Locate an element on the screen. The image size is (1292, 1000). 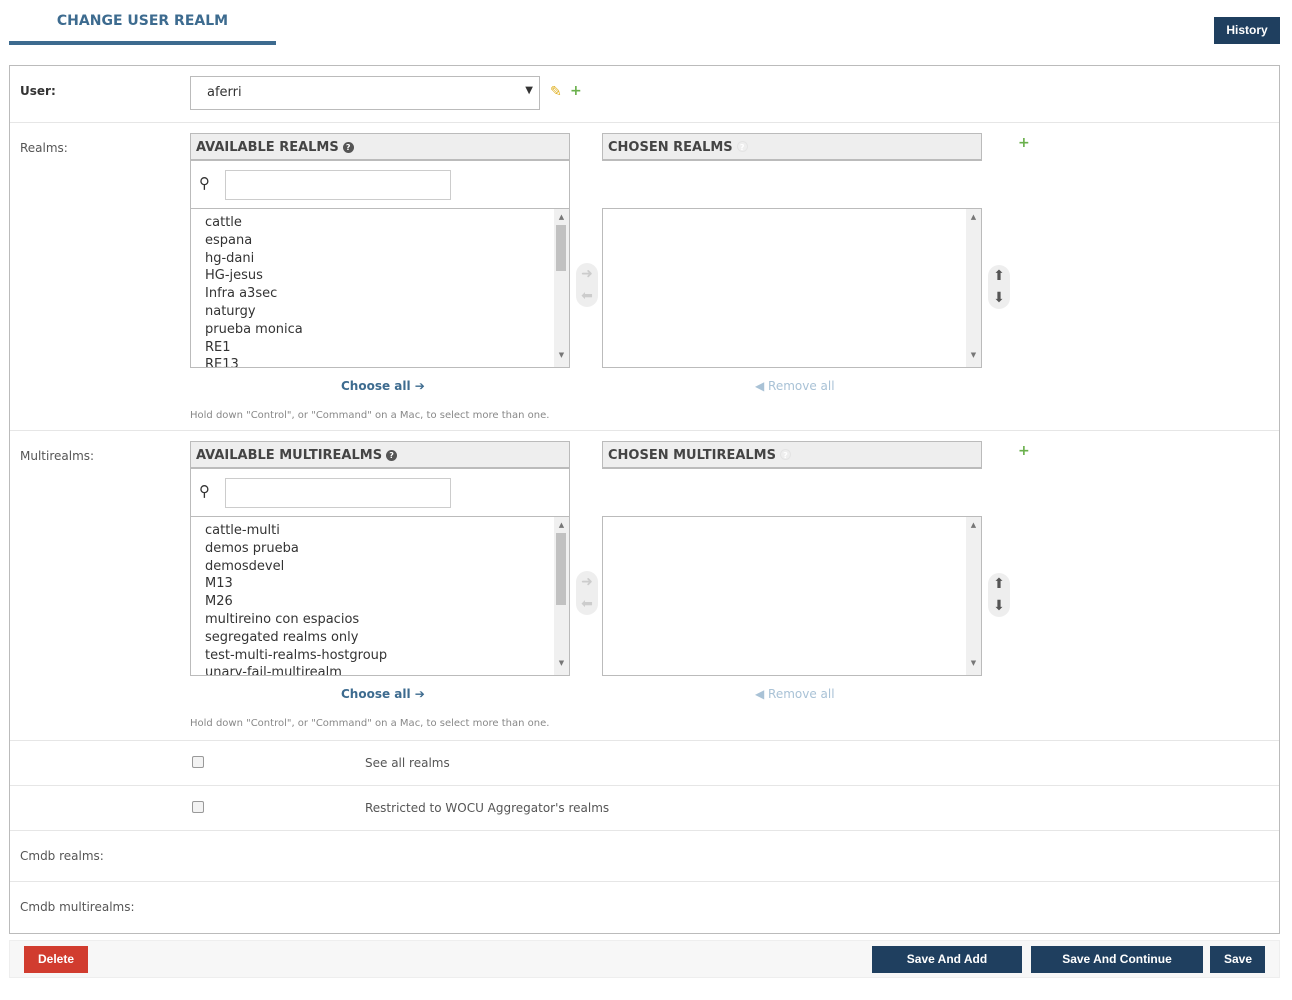
history-button: History is located at coordinates (1247, 30).